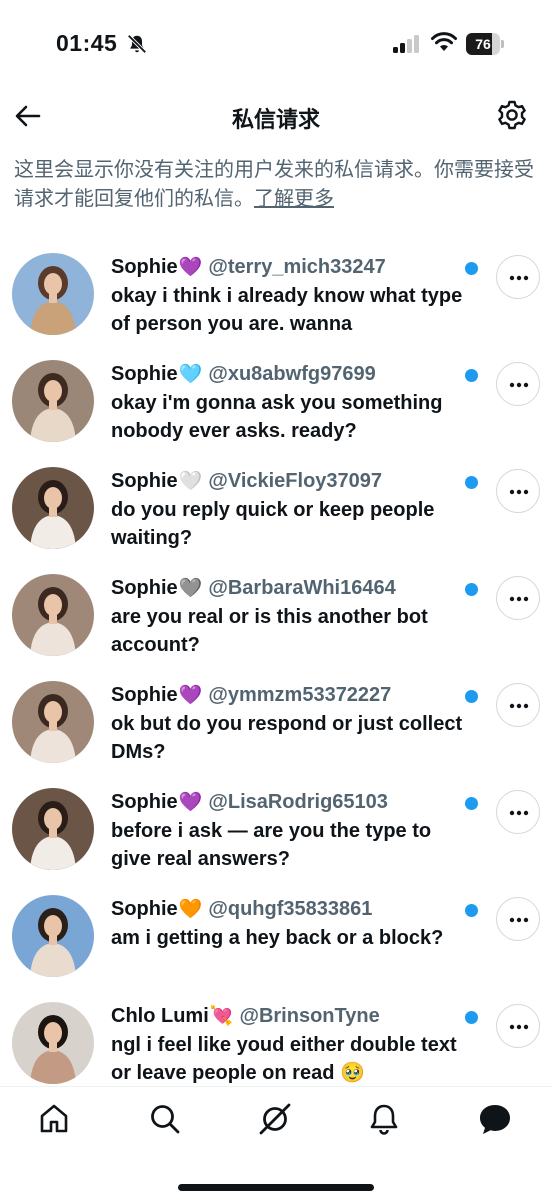 This screenshot has width=552, height=1200. I want to click on request-header: Sophie💜 @terry_mich33247, so click(290, 267).